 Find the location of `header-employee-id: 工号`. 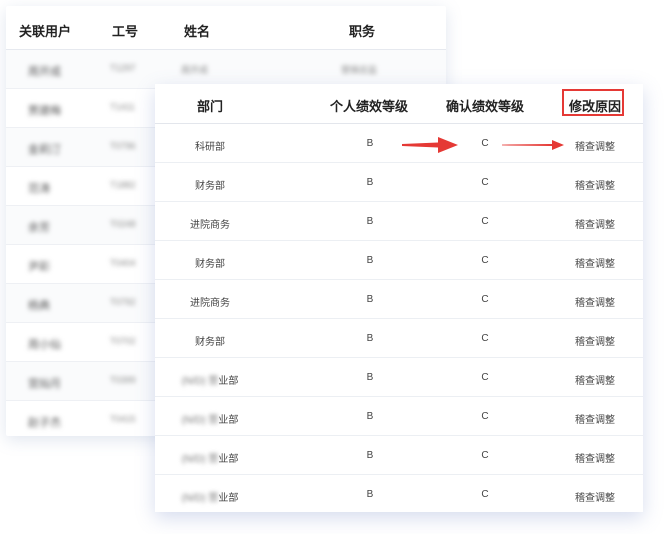

header-employee-id: 工号 is located at coordinates (125, 31).